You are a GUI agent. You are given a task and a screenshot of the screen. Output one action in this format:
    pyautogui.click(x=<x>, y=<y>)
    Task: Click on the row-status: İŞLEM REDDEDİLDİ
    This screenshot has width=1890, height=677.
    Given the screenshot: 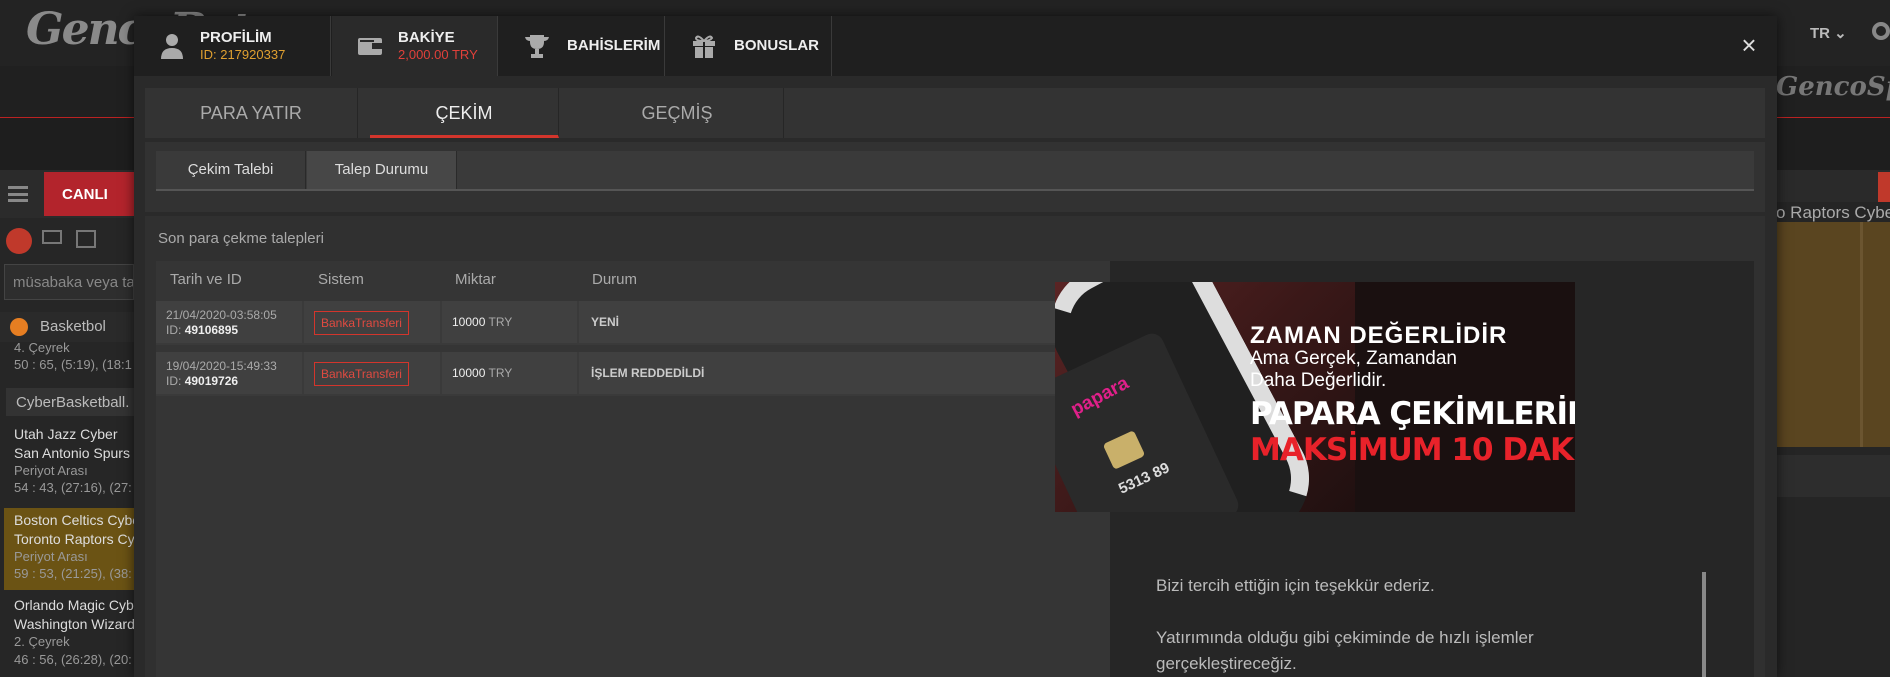 What is the action you would take?
    pyautogui.click(x=648, y=373)
    